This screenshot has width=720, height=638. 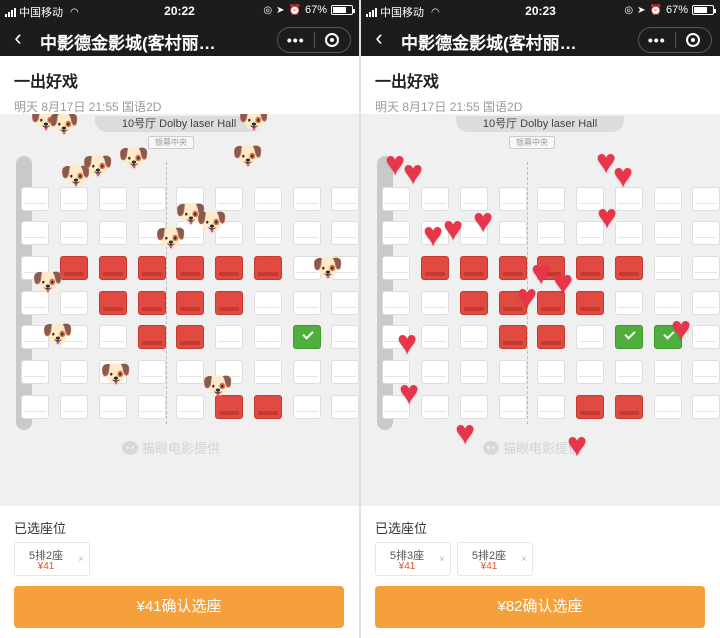 I want to click on row-number: 2, so click(x=385, y=231).